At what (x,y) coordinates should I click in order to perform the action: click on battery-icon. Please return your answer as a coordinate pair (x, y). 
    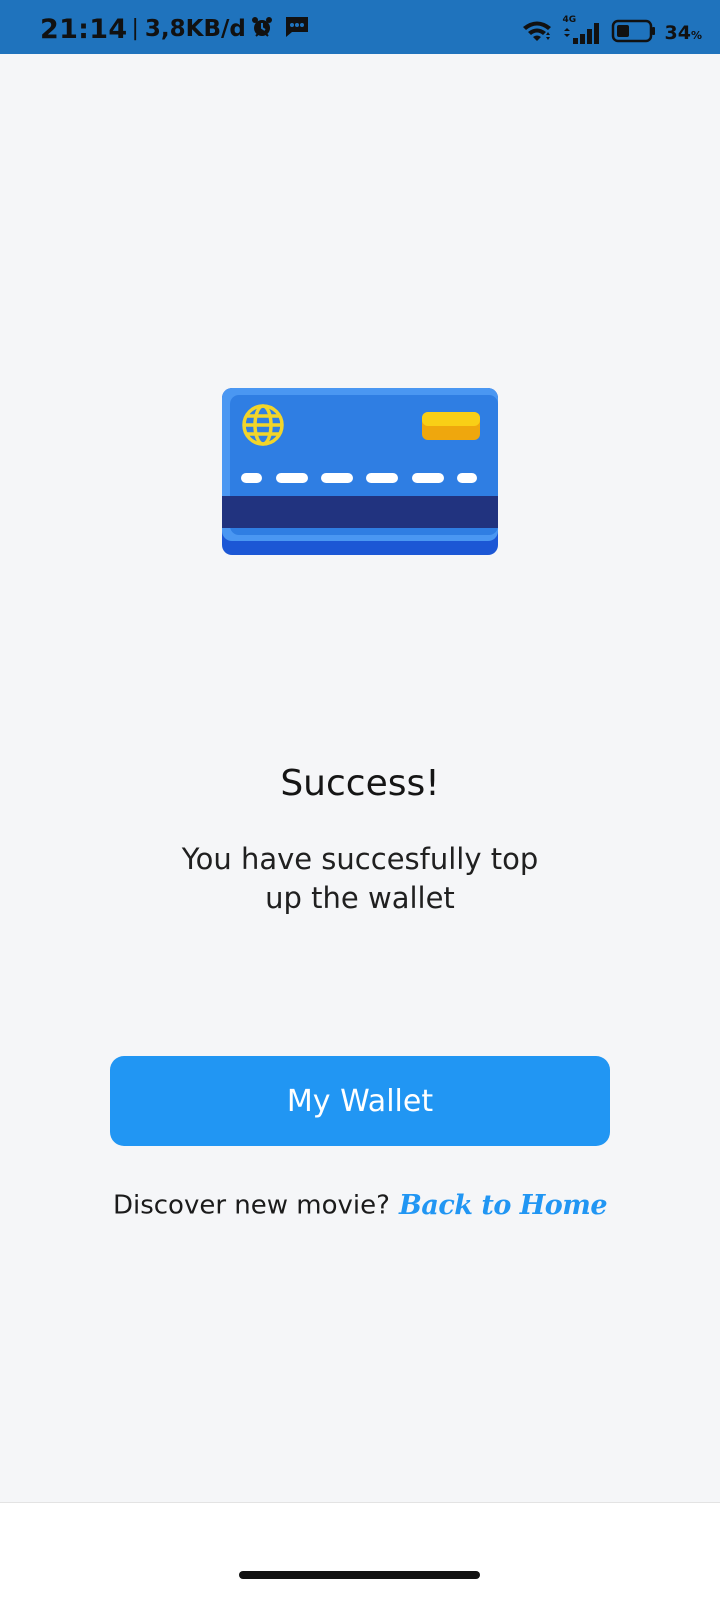
    Looking at the image, I should click on (634, 33).